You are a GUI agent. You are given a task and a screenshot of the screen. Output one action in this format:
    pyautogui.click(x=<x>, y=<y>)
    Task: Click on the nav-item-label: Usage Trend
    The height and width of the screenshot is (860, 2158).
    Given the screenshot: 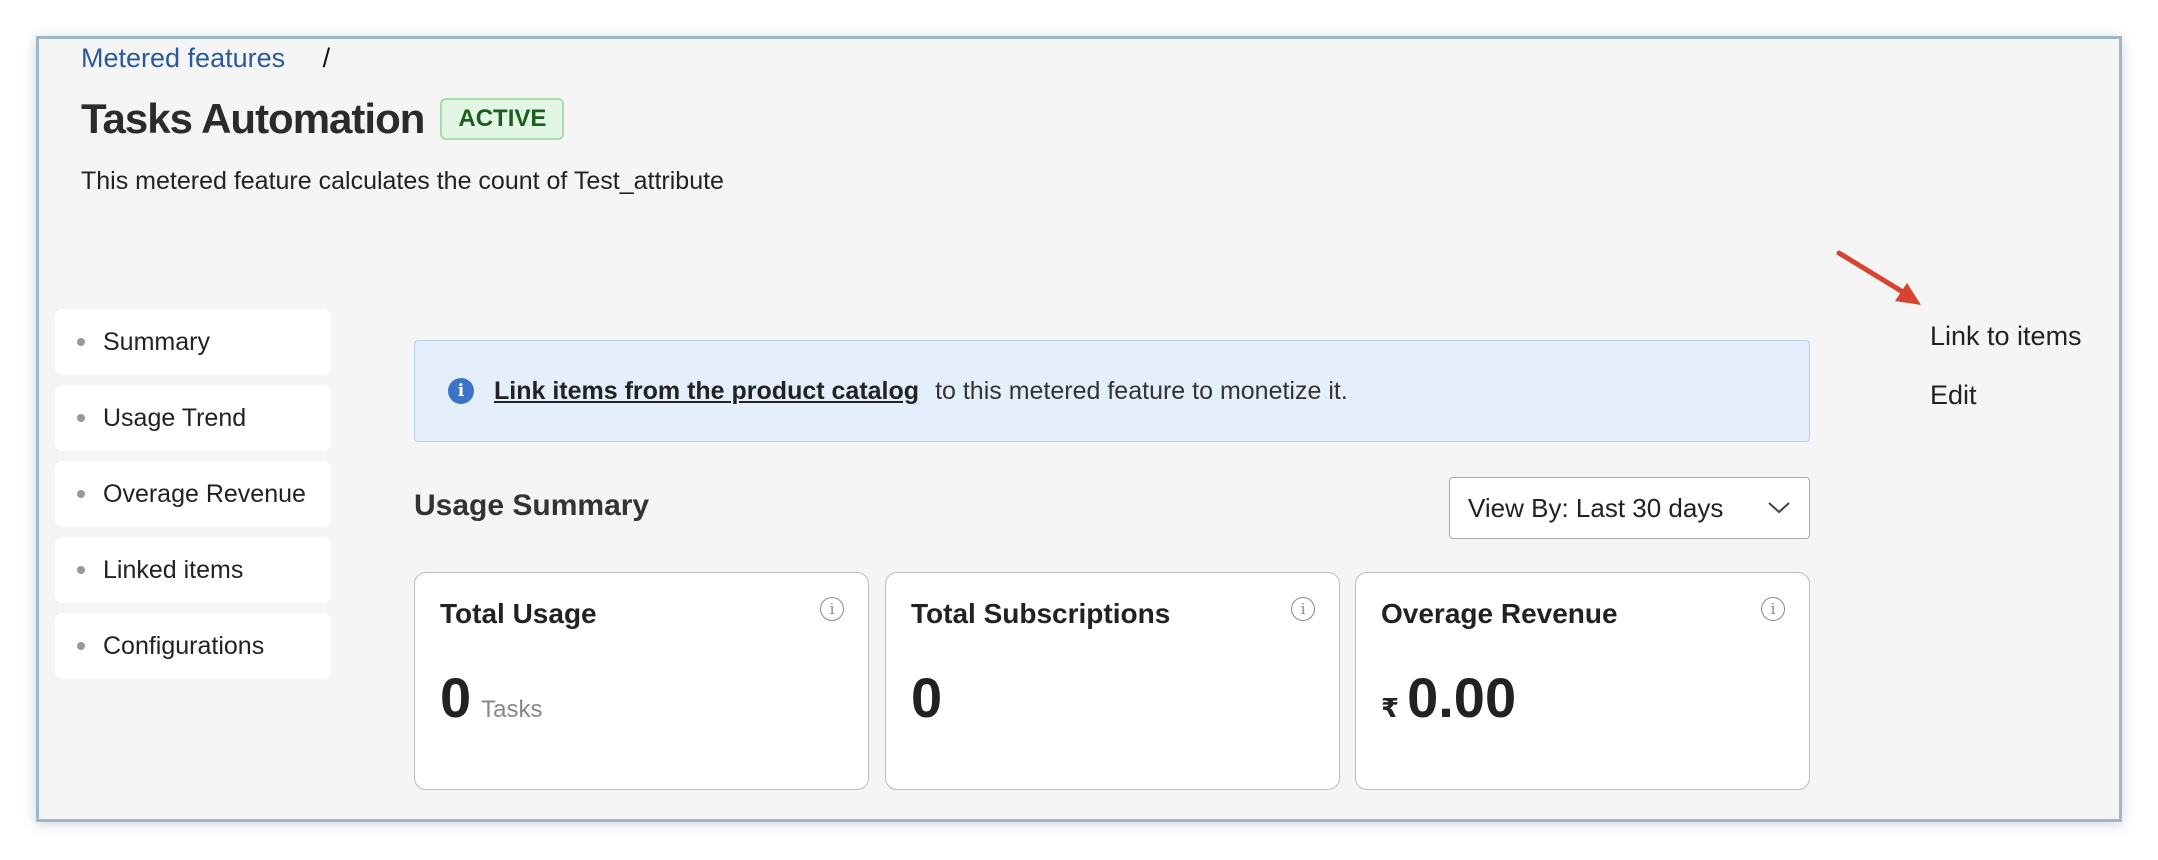 What is the action you would take?
    pyautogui.click(x=175, y=417)
    